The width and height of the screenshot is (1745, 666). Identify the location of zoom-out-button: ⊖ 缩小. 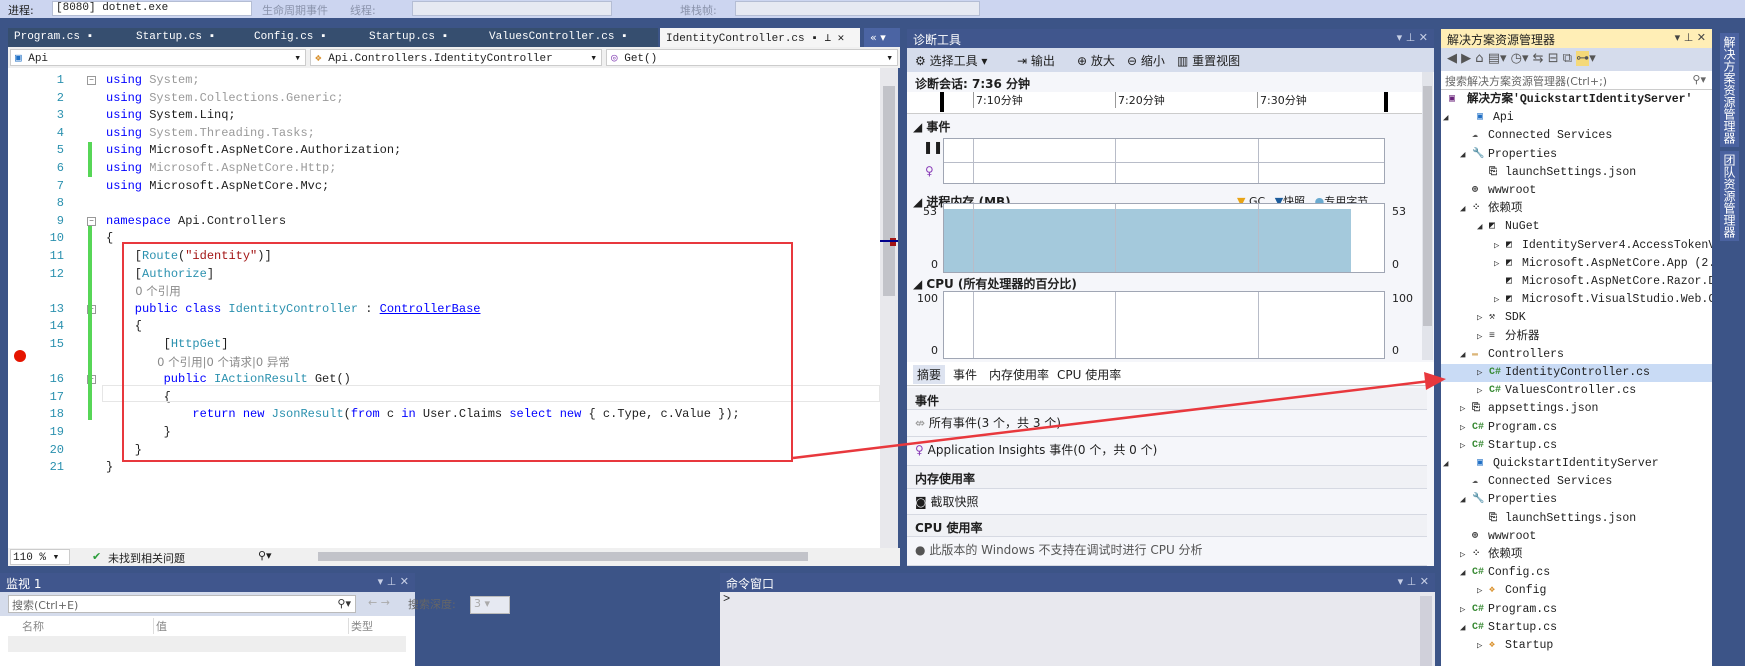
(1146, 60).